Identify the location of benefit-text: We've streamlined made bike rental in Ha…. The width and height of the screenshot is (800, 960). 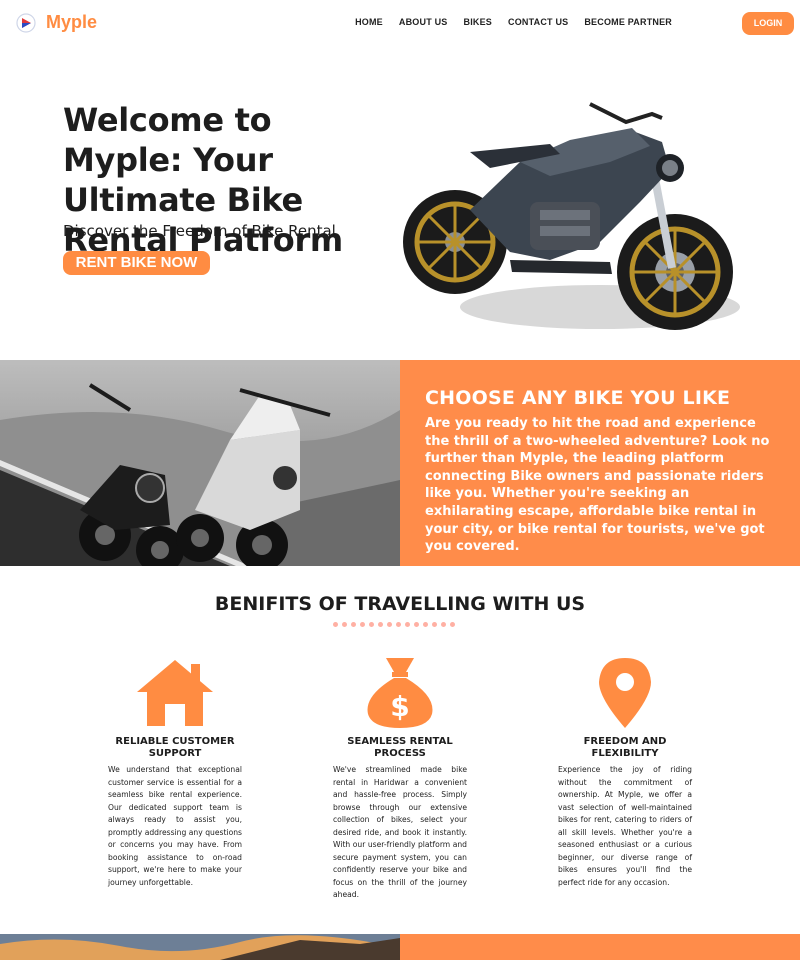
(400, 832).